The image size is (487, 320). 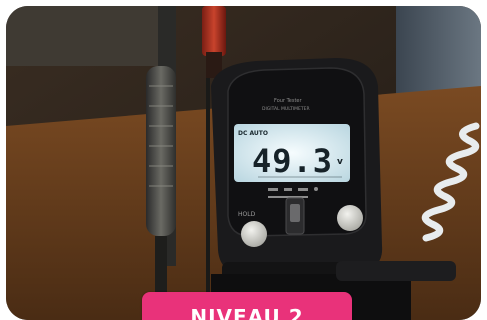 What do you see at coordinates (288, 101) in the screenshot?
I see `meter-brand-line: Four Tester` at bounding box center [288, 101].